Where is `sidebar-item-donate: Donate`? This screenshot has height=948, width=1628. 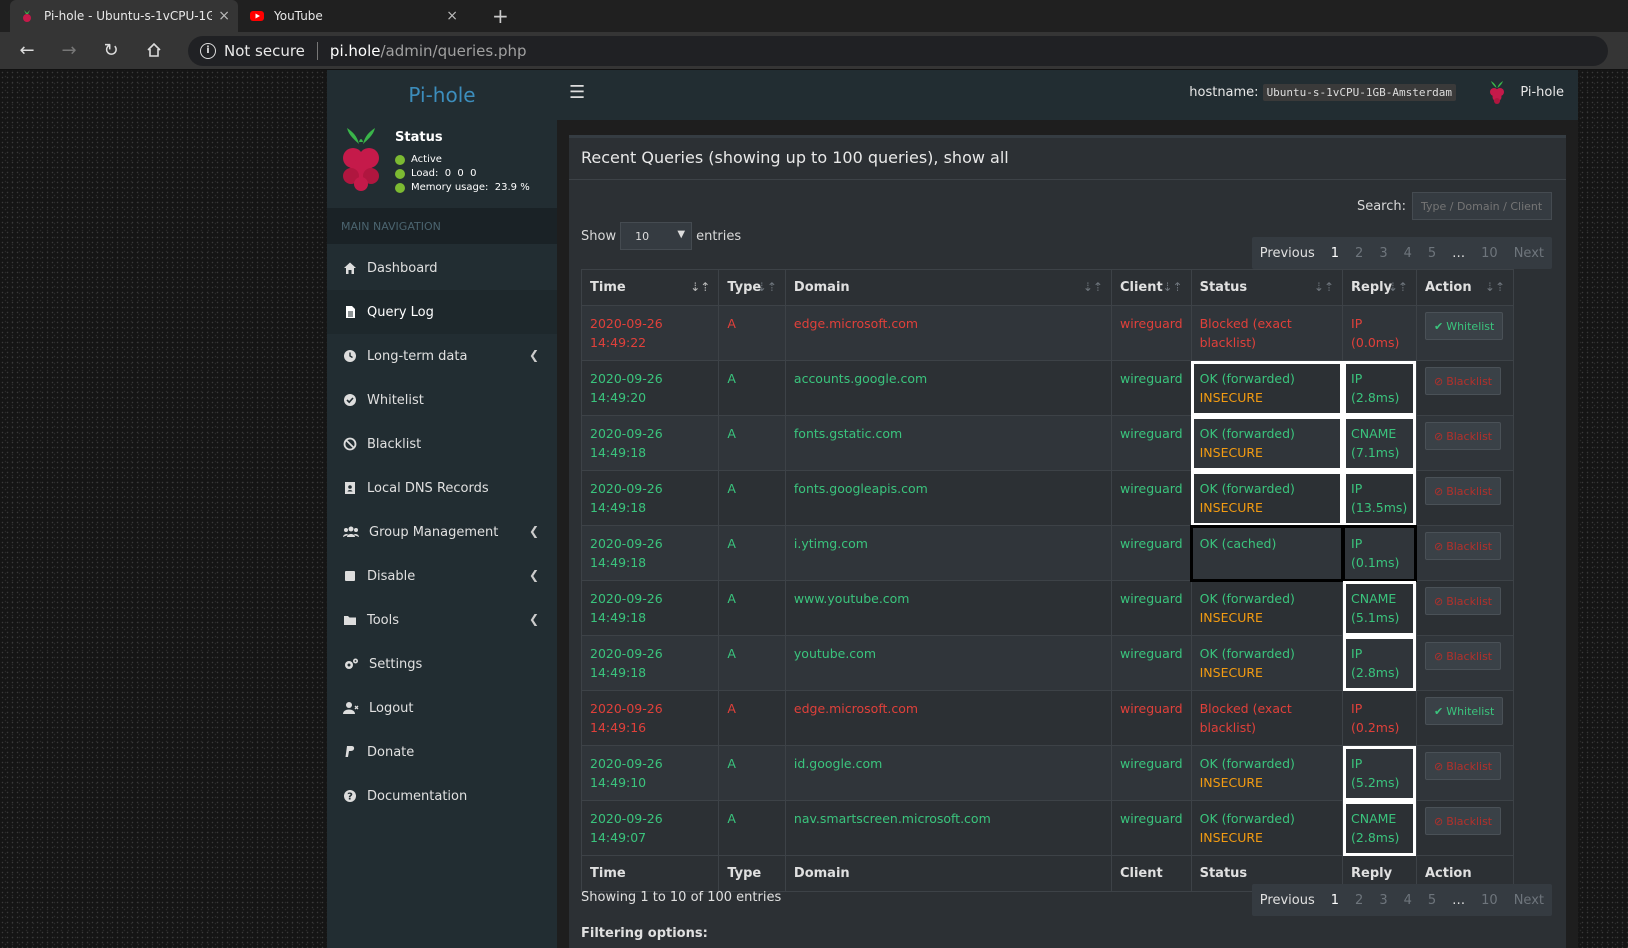
sidebar-item-donate: Donate is located at coordinates (442, 752).